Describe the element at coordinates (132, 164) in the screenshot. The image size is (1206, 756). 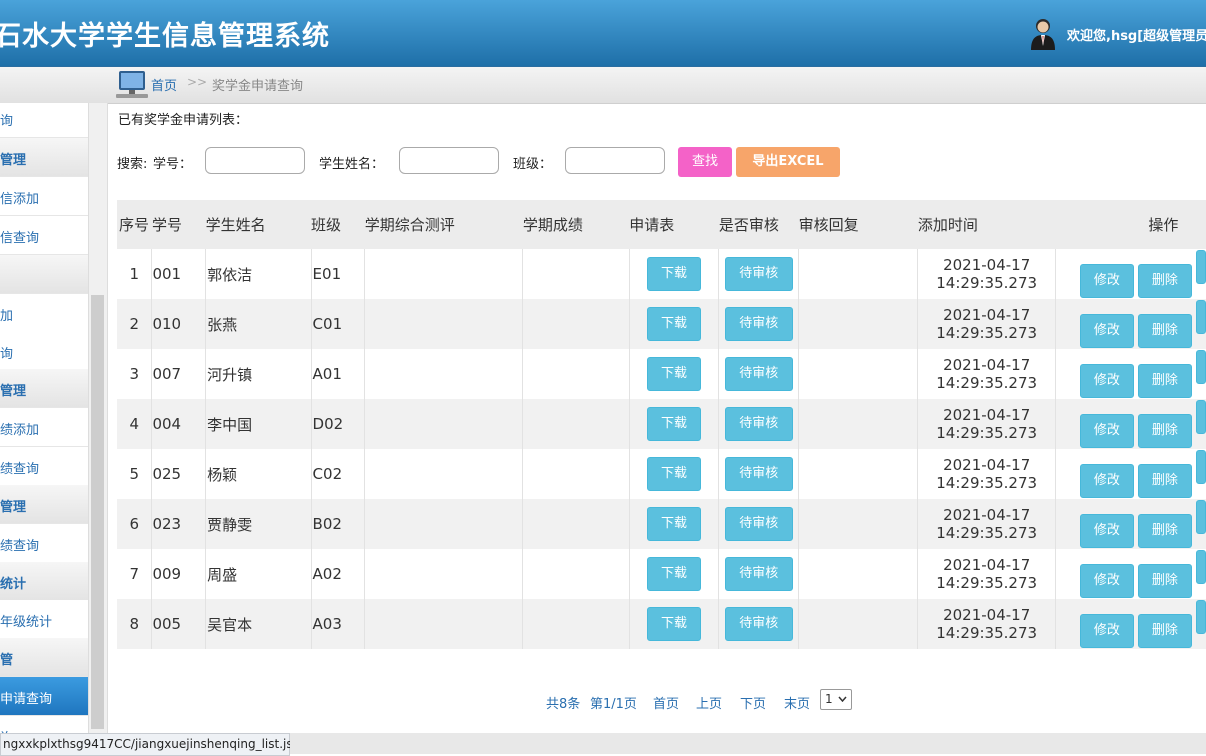
I see `search-label: 搜索:` at that location.